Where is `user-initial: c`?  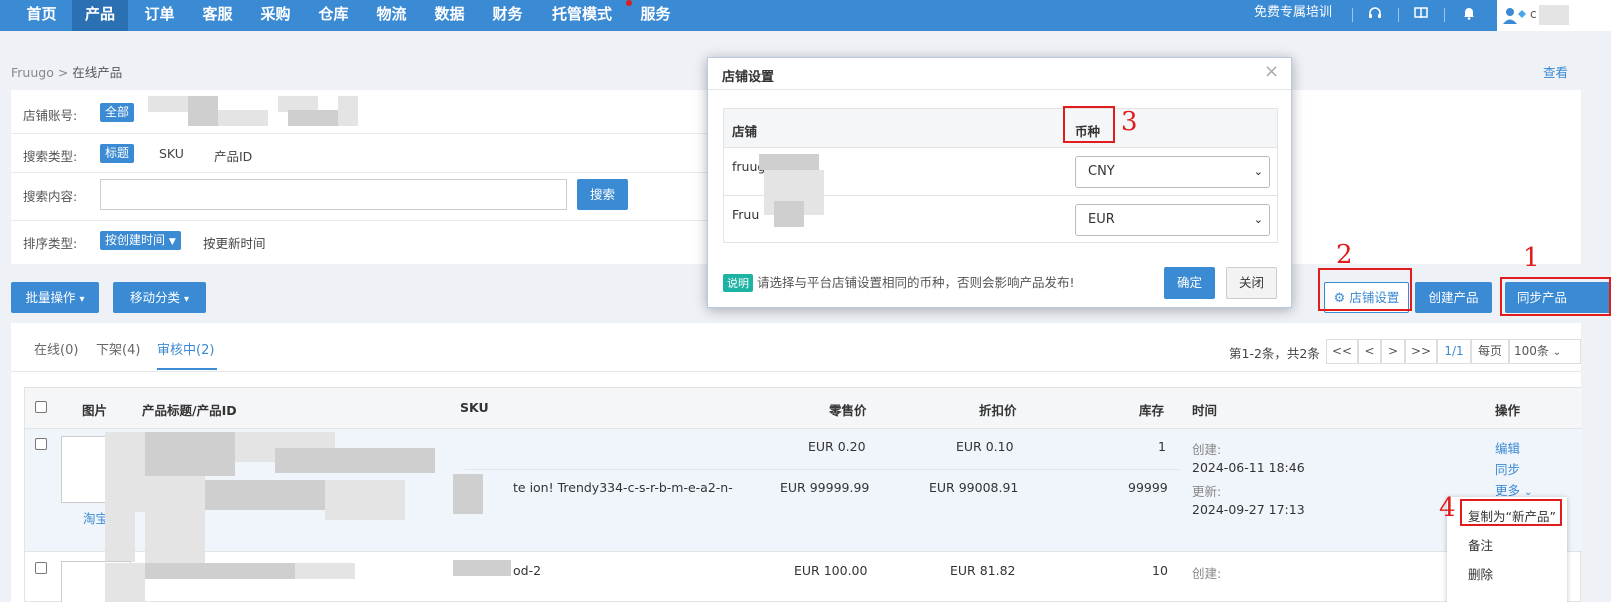 user-initial: c is located at coordinates (1533, 14).